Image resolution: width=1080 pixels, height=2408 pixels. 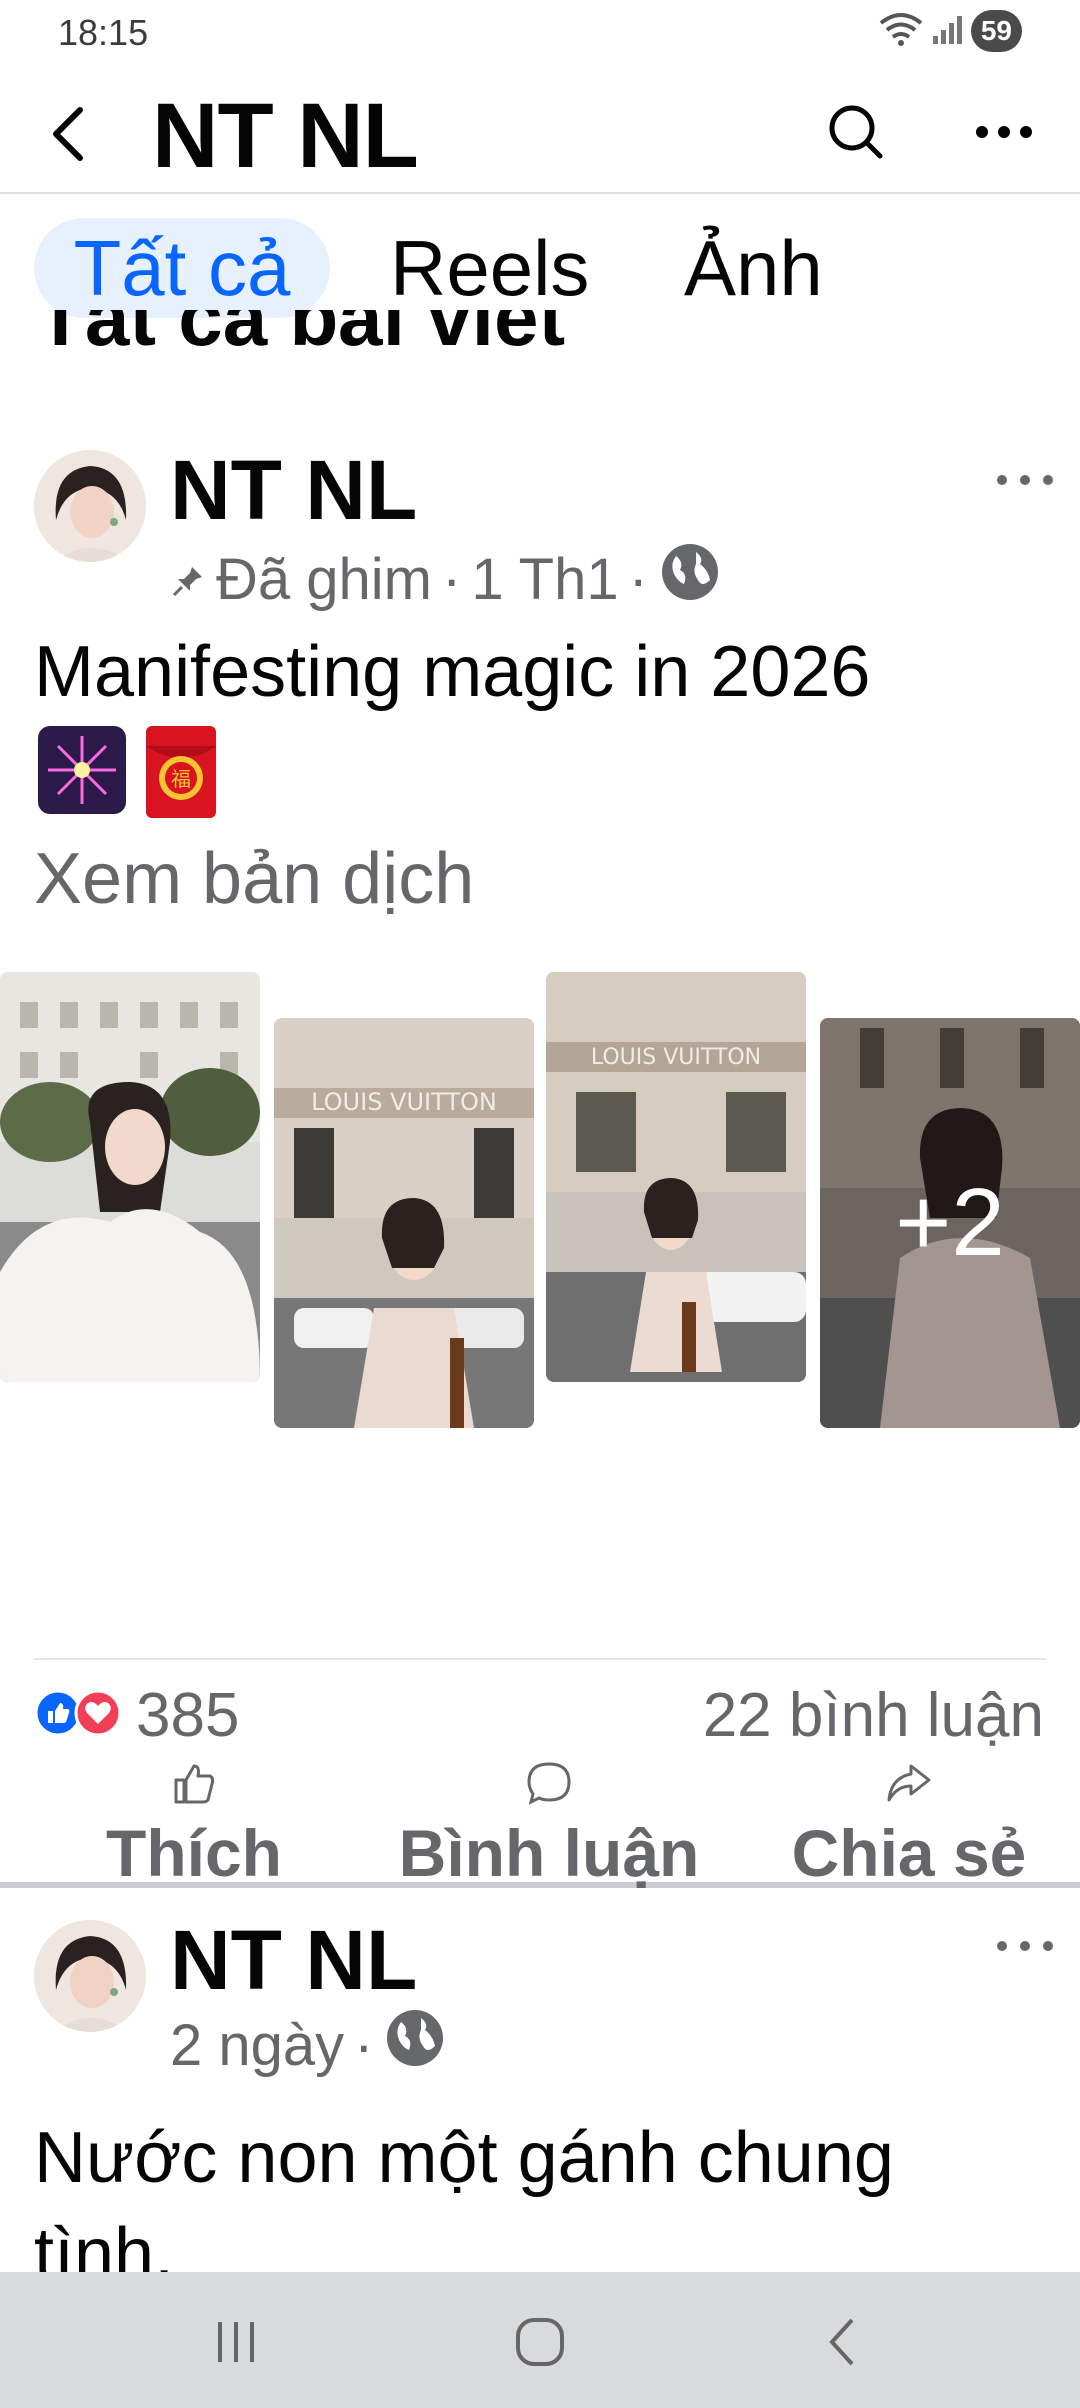 I want to click on more-options-button, so click(x=1004, y=132).